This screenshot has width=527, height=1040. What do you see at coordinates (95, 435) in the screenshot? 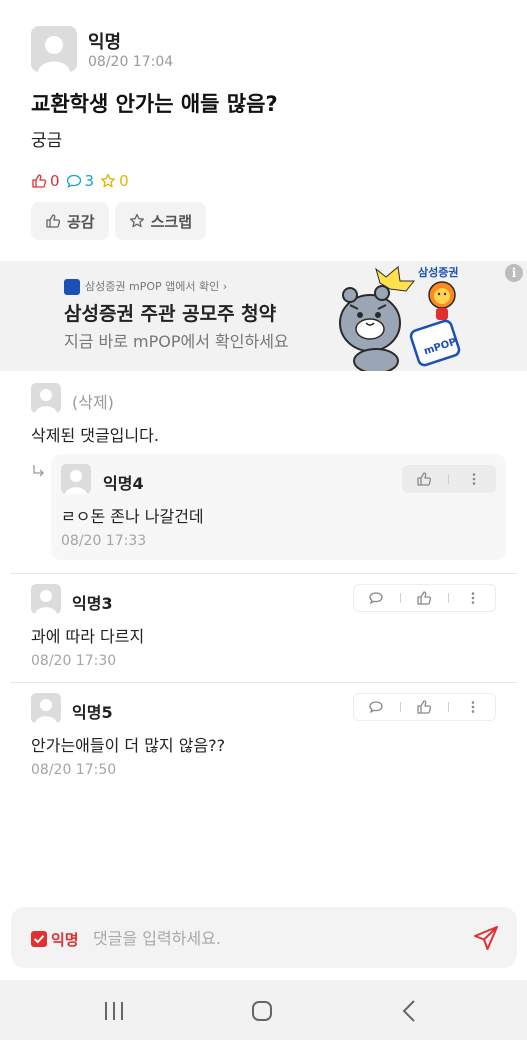
I see `comment-text: 삭제된 댓글입니다.` at bounding box center [95, 435].